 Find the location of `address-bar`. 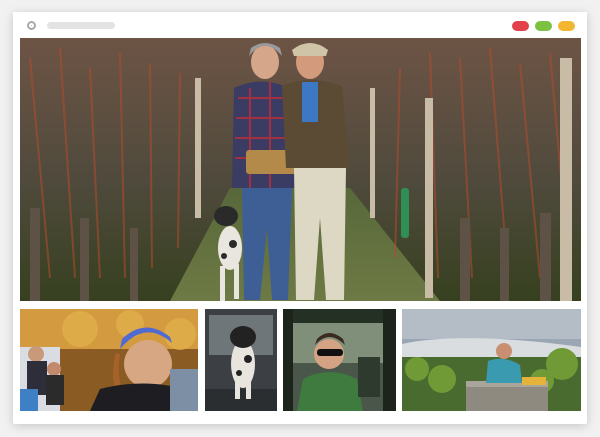

address-bar is located at coordinates (81, 25).